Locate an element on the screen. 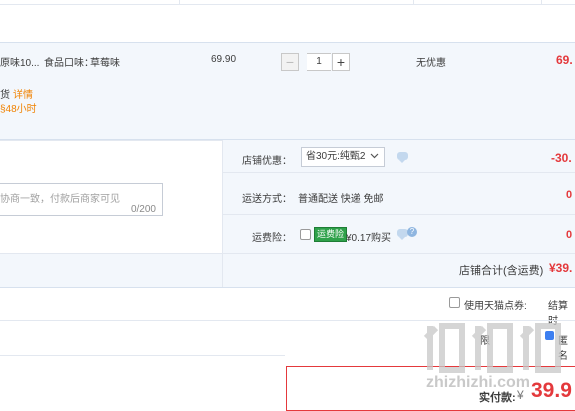 The height and width of the screenshot is (411, 575). quantity-plus-button: + is located at coordinates (341, 62).